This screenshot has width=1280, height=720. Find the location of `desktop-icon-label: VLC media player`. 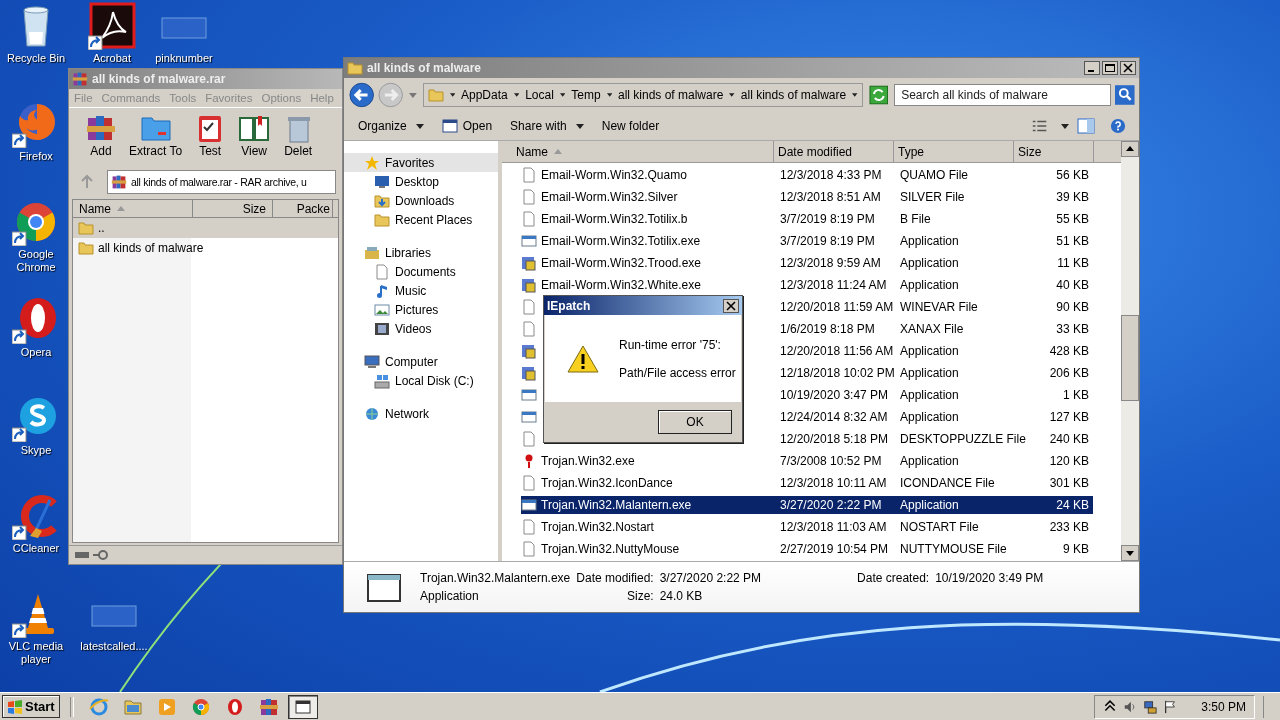

desktop-icon-label: VLC media player is located at coordinates (36, 653).